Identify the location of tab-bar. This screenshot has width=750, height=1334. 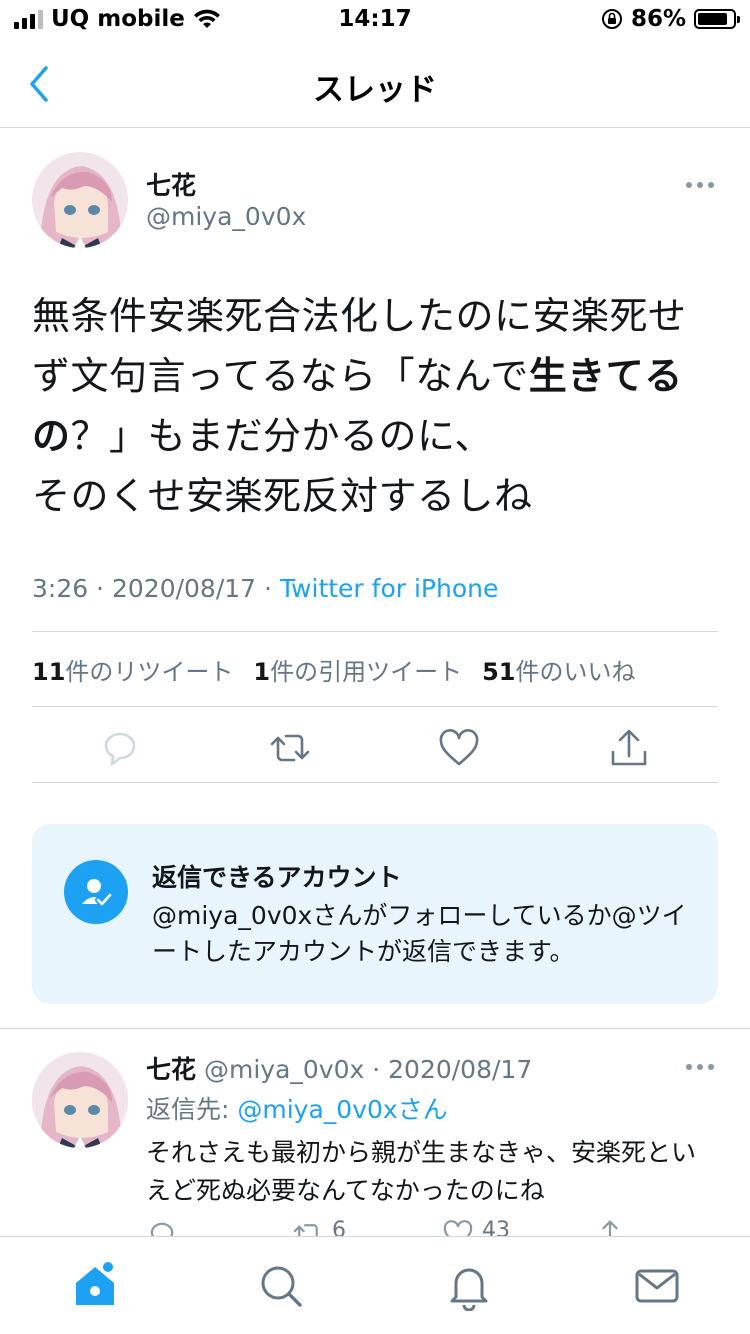
(375, 1285).